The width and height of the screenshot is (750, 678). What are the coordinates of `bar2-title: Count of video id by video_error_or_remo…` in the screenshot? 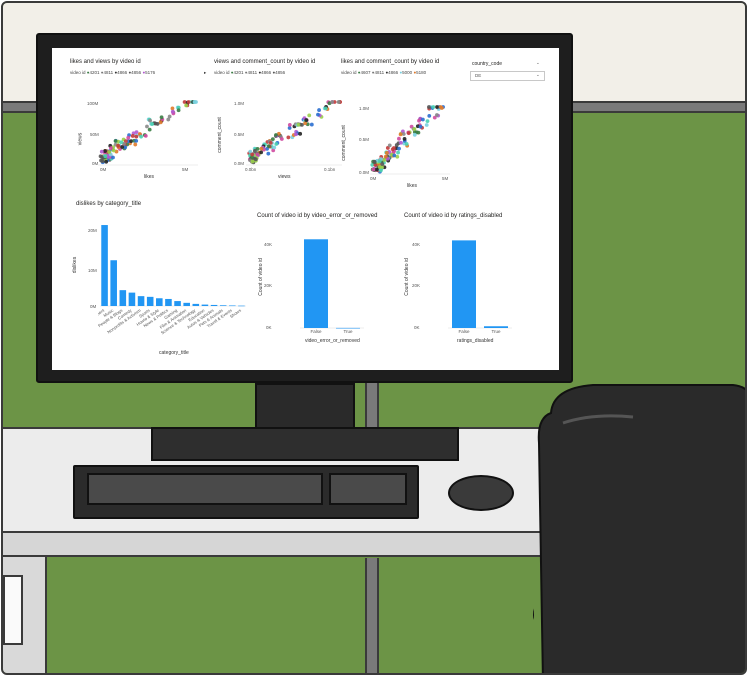 It's located at (317, 216).